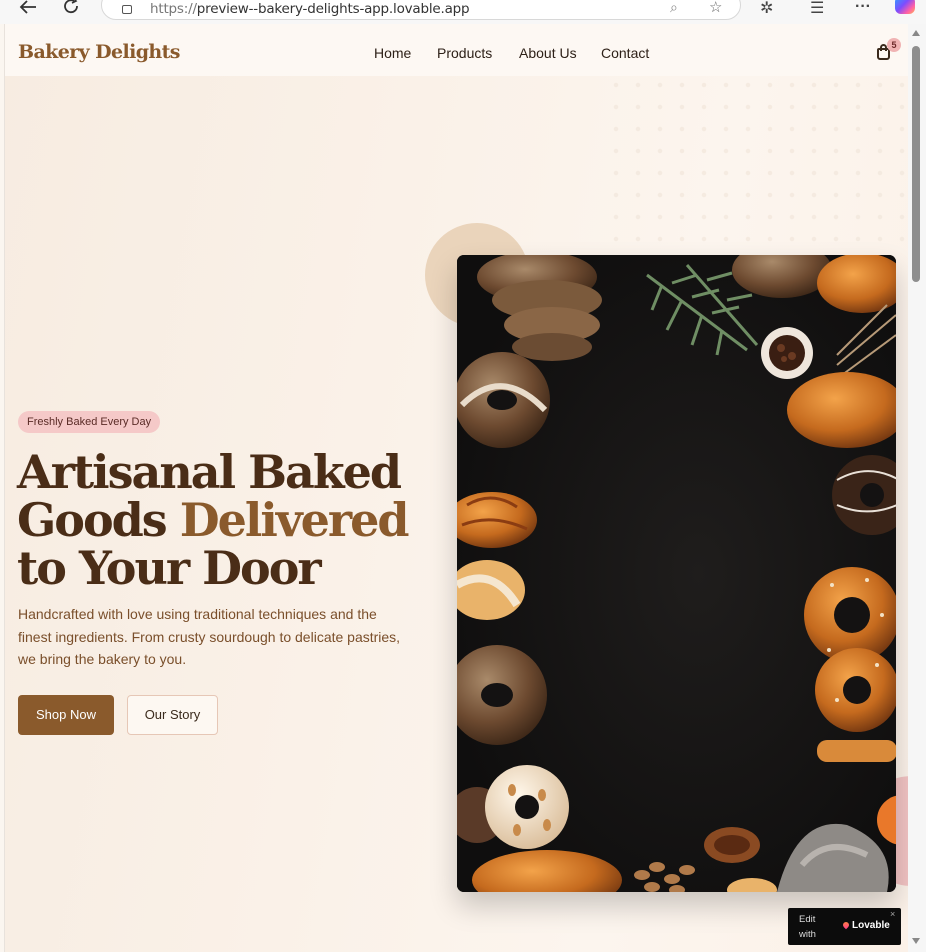  Describe the element at coordinates (172, 715) in the screenshot. I see `our-story-button: Our Story` at that location.